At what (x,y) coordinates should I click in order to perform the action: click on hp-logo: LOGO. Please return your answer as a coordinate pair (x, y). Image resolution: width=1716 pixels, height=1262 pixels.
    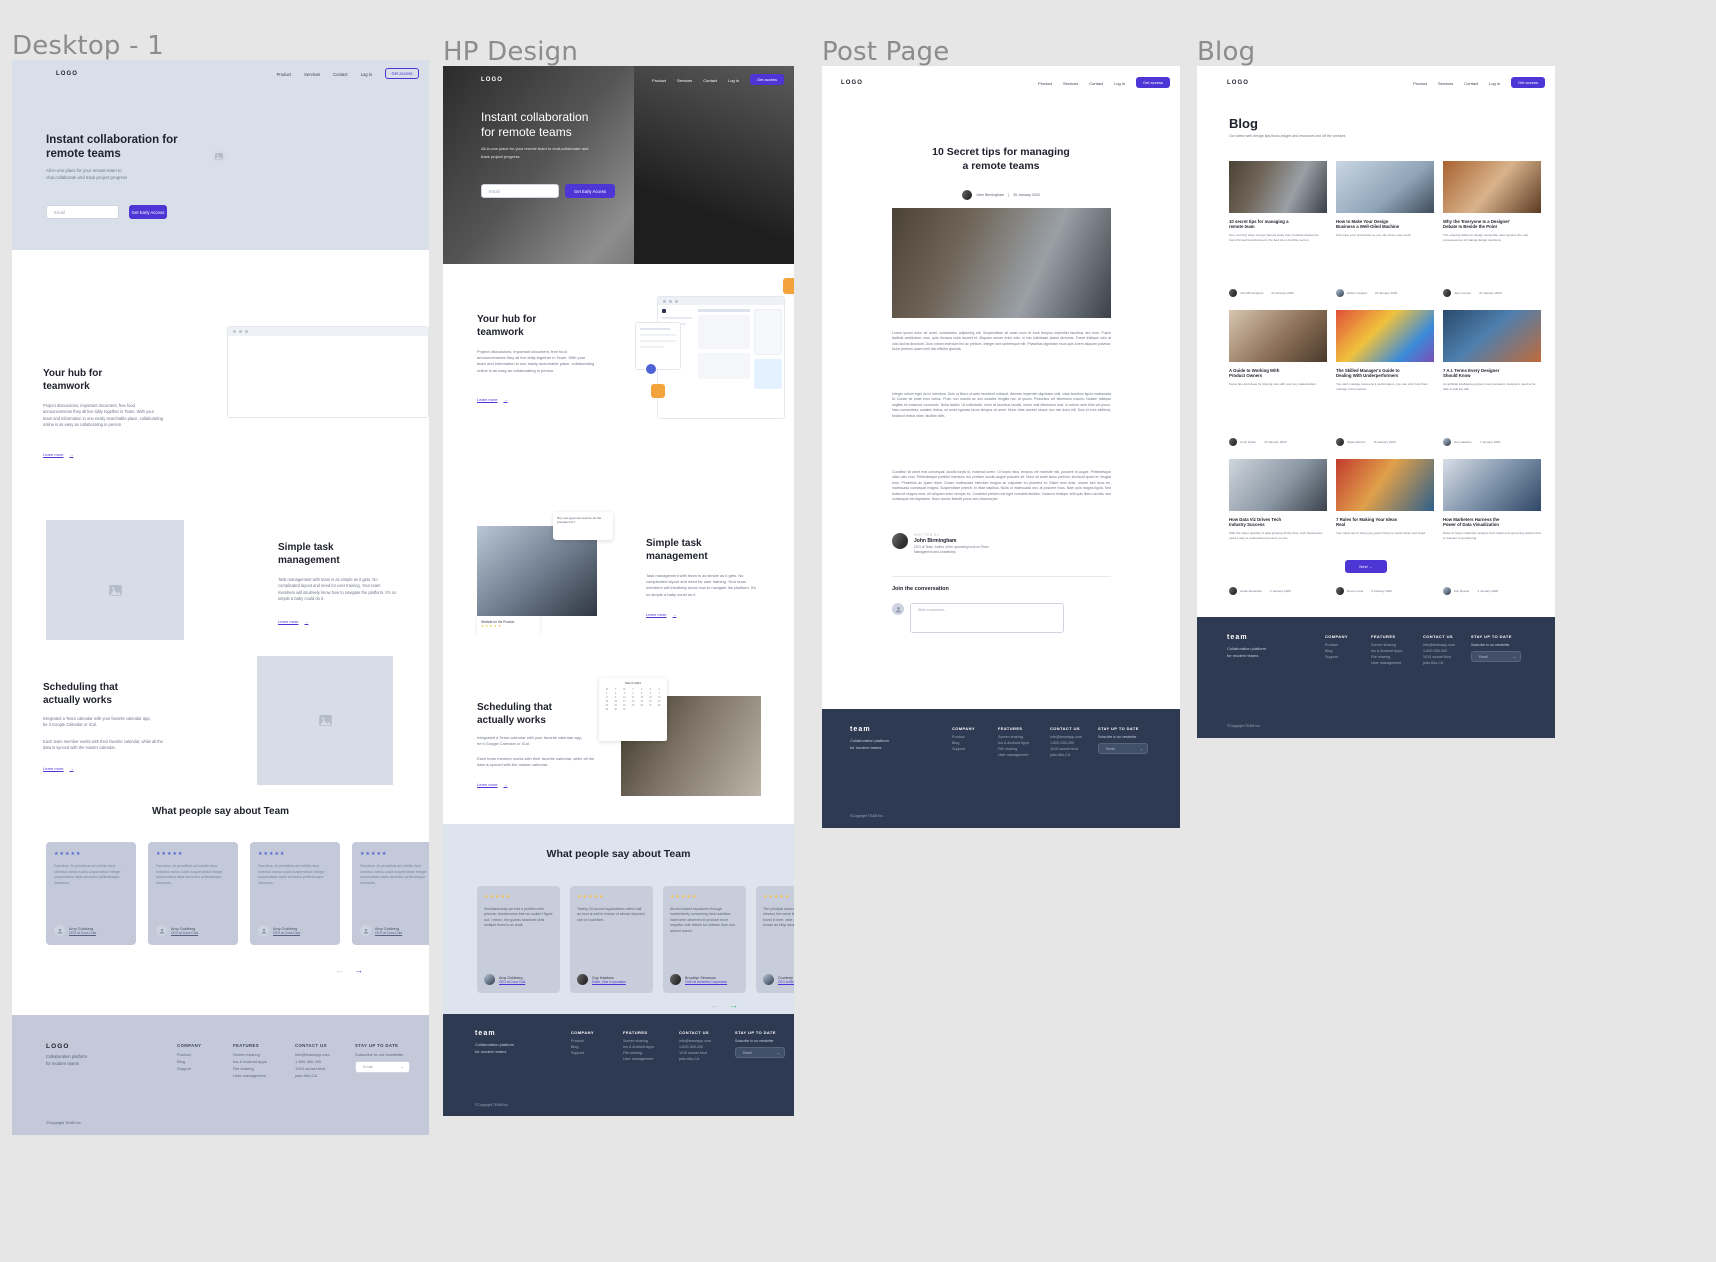
    Looking at the image, I should click on (492, 80).